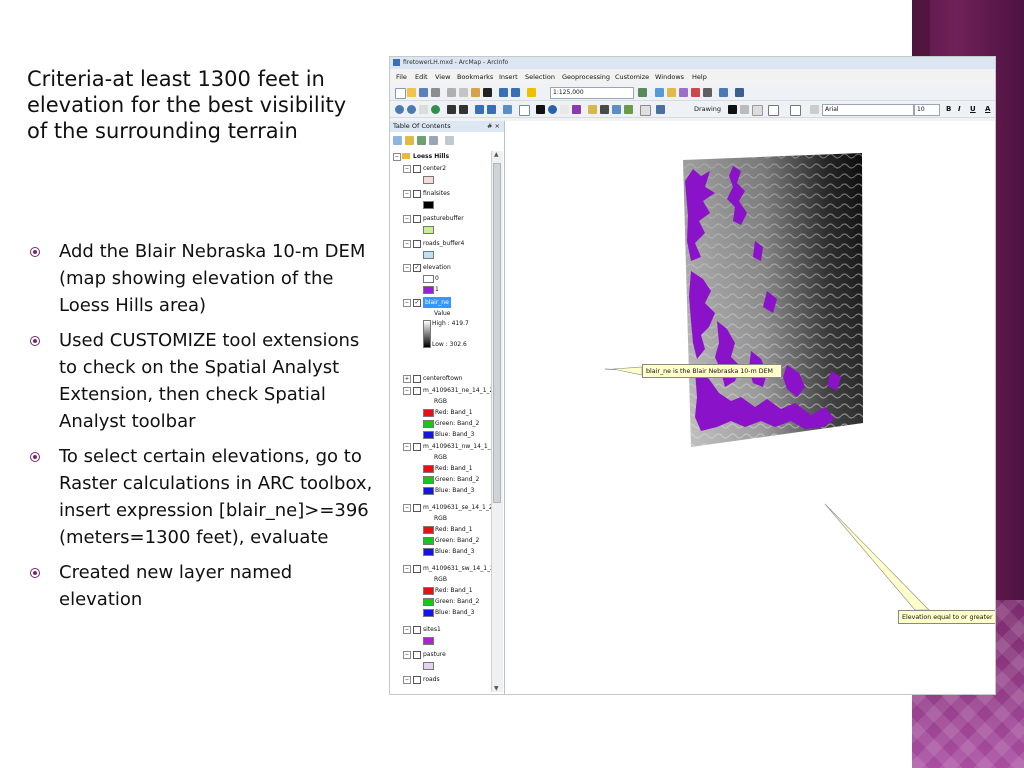 Image resolution: width=1024 pixels, height=768 pixels. I want to click on menu-edit: Edit, so click(421, 77).